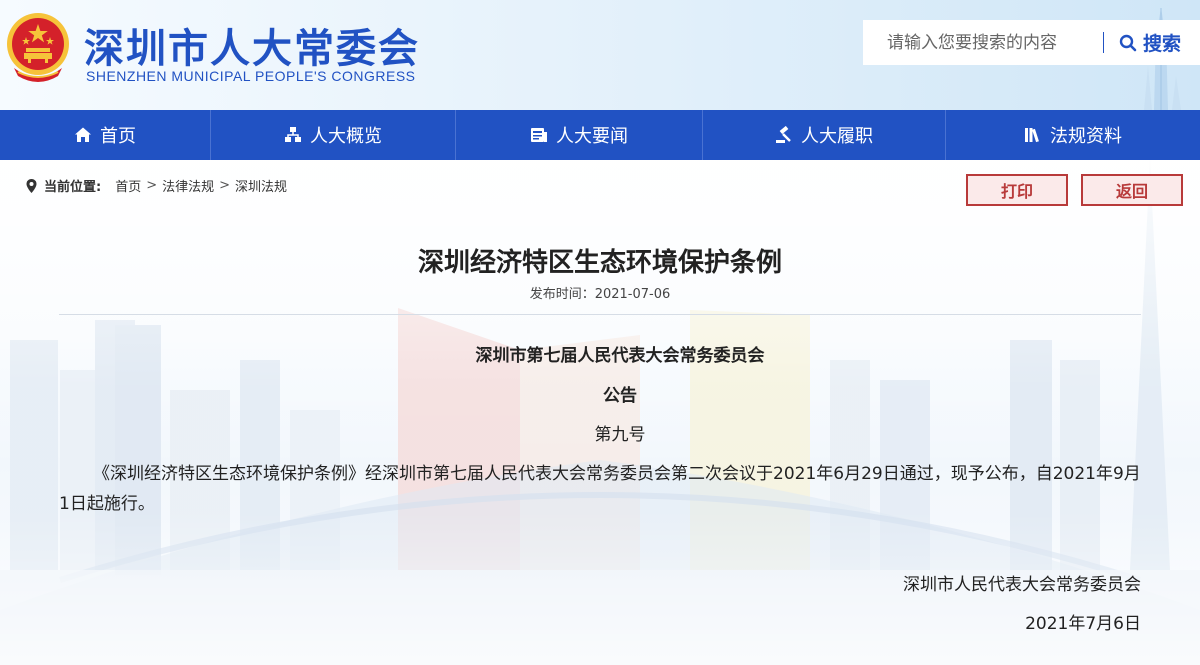 The height and width of the screenshot is (665, 1200). Describe the element at coordinates (1083, 624) in the screenshot. I see `signature-date: 2021年7月6日` at that location.